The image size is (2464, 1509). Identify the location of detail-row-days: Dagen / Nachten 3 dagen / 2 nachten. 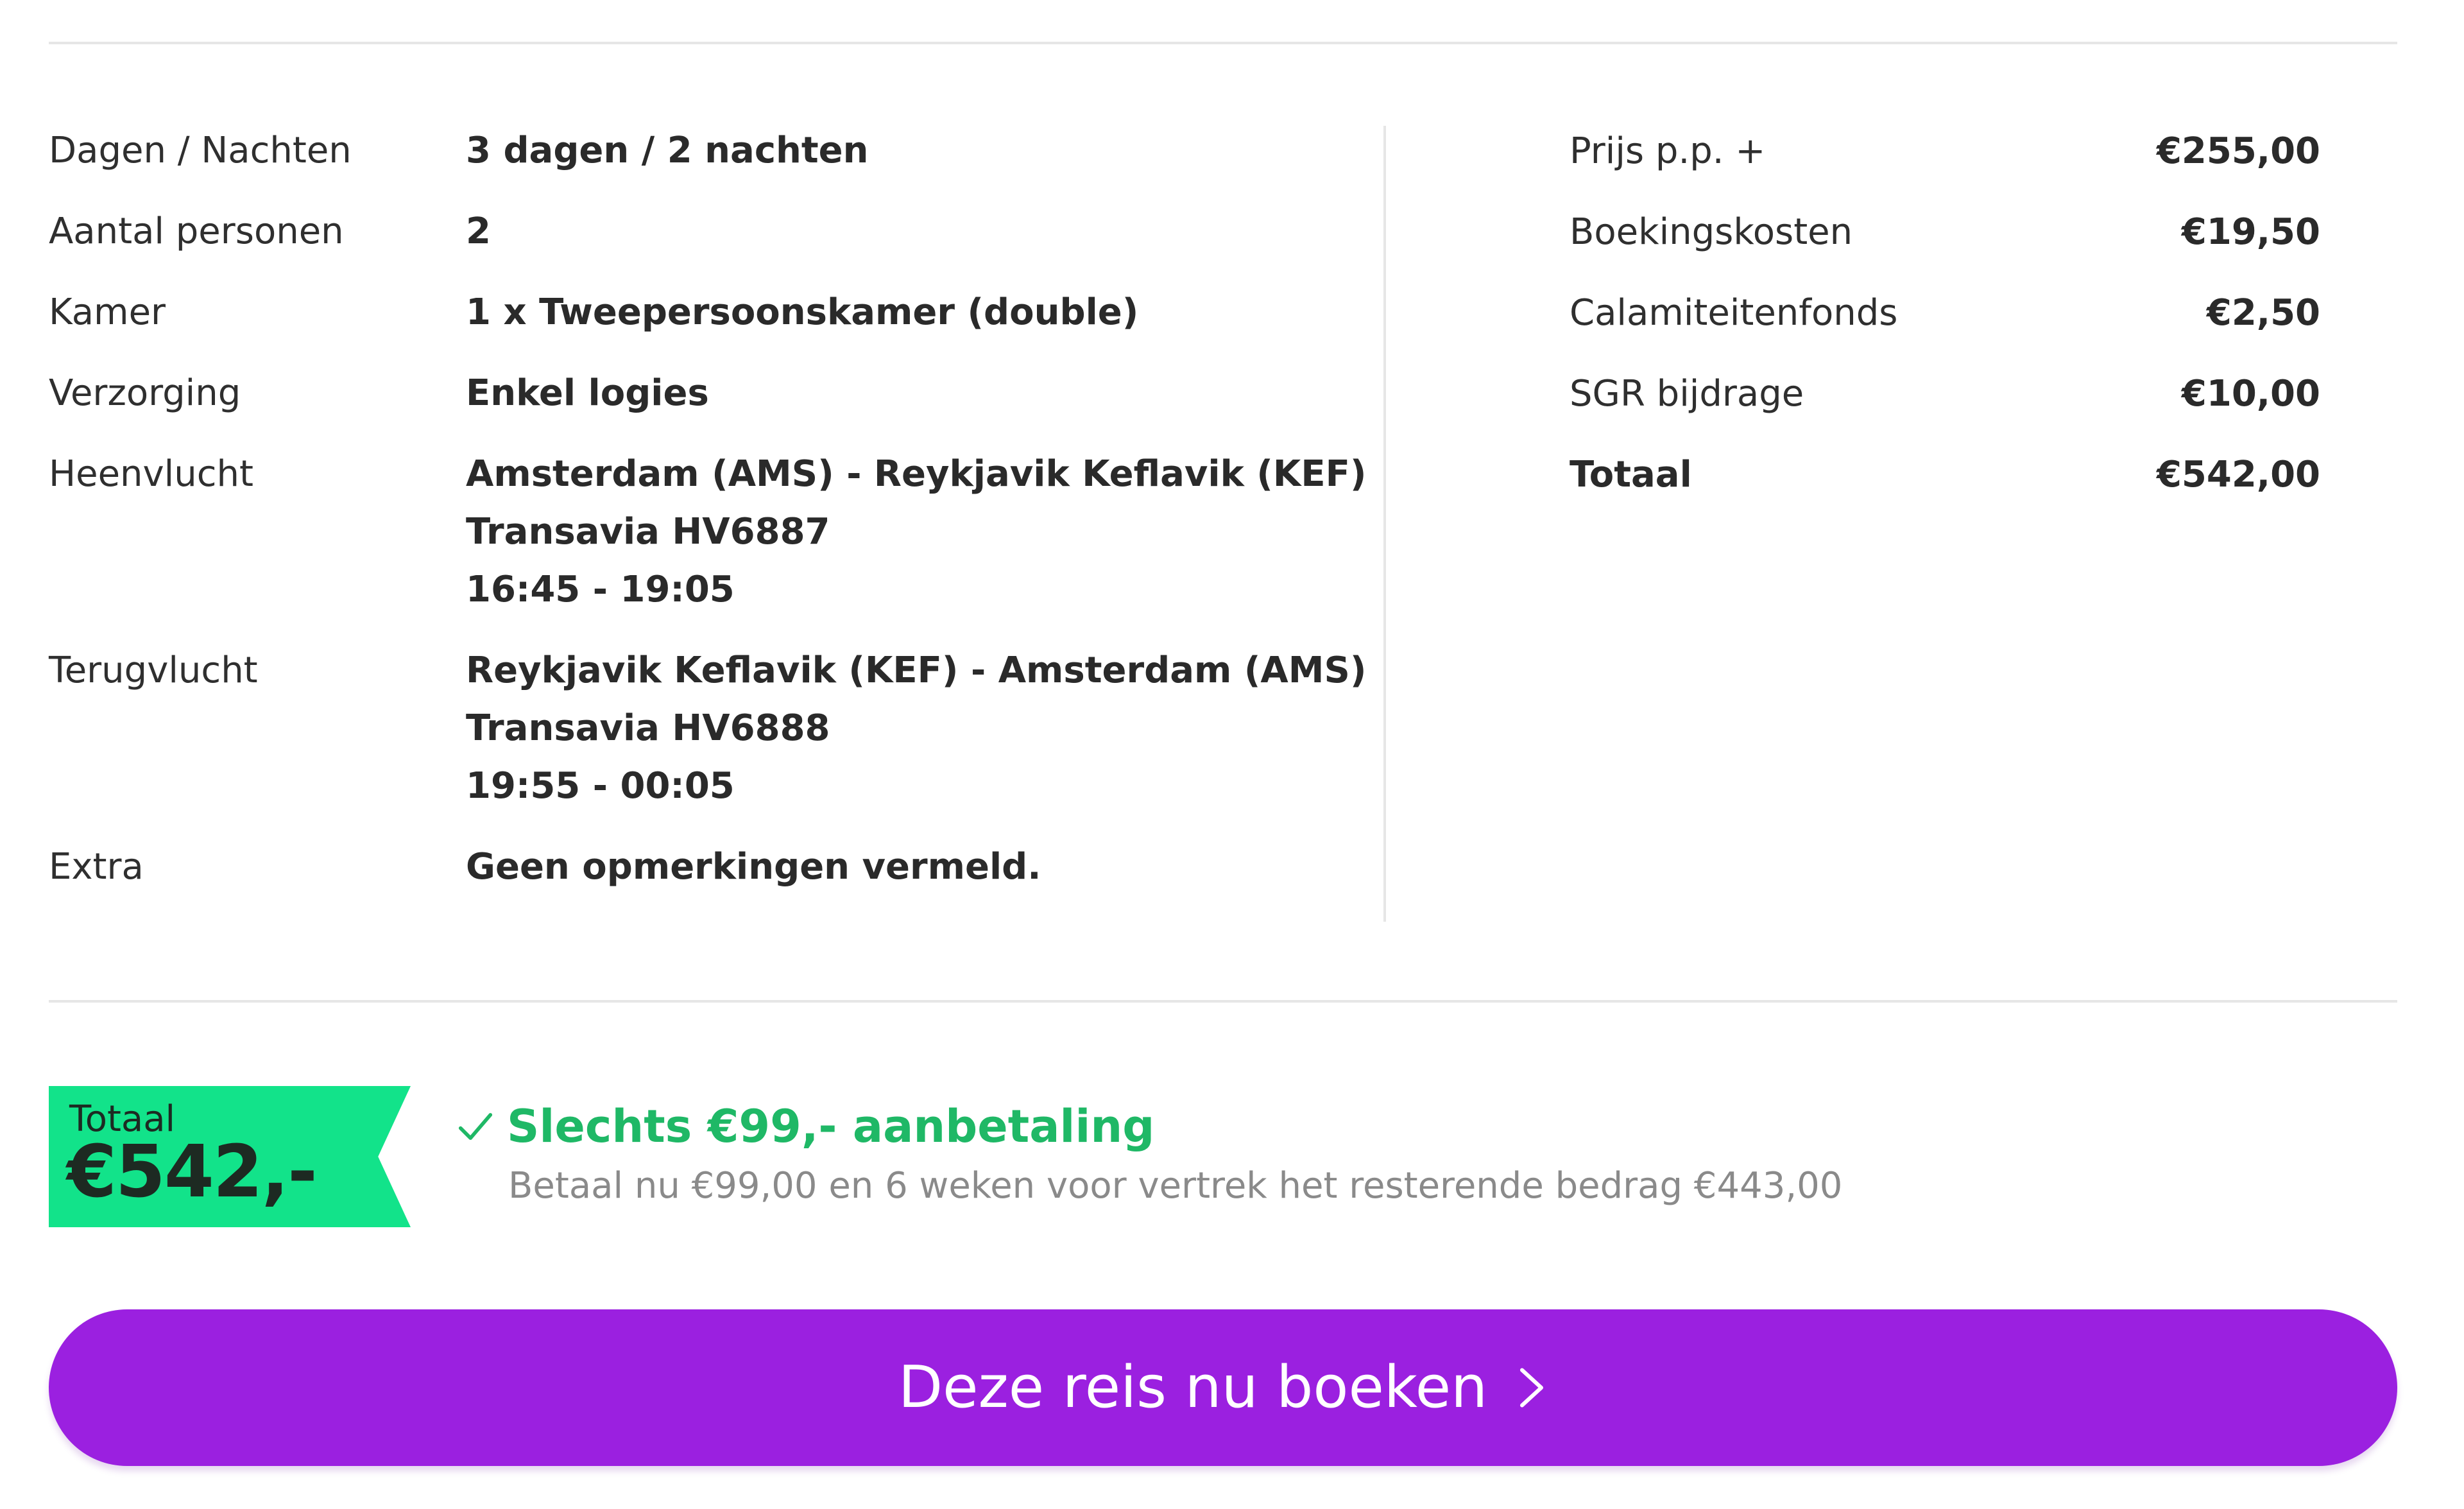
(710, 151).